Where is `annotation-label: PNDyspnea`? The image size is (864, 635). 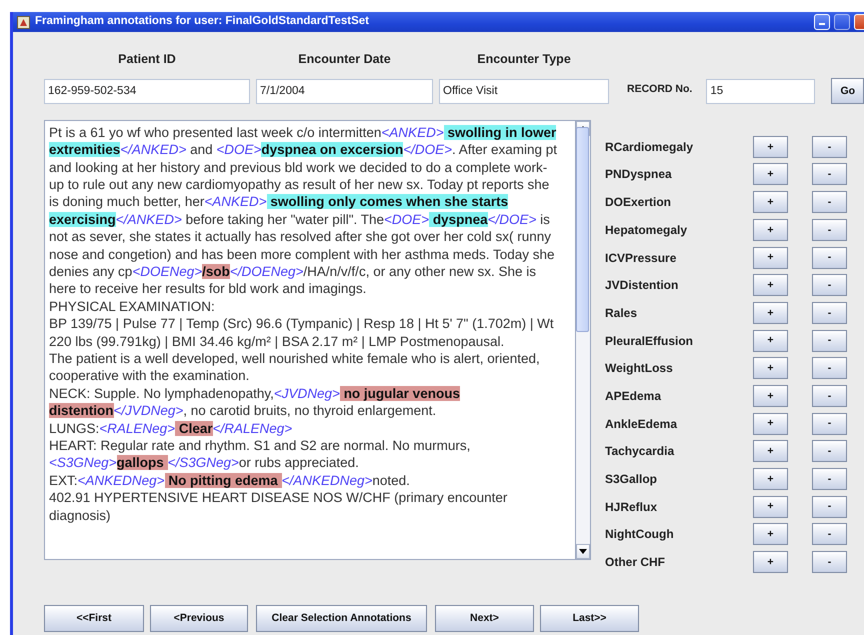
annotation-label: PNDyspnea is located at coordinates (639, 175).